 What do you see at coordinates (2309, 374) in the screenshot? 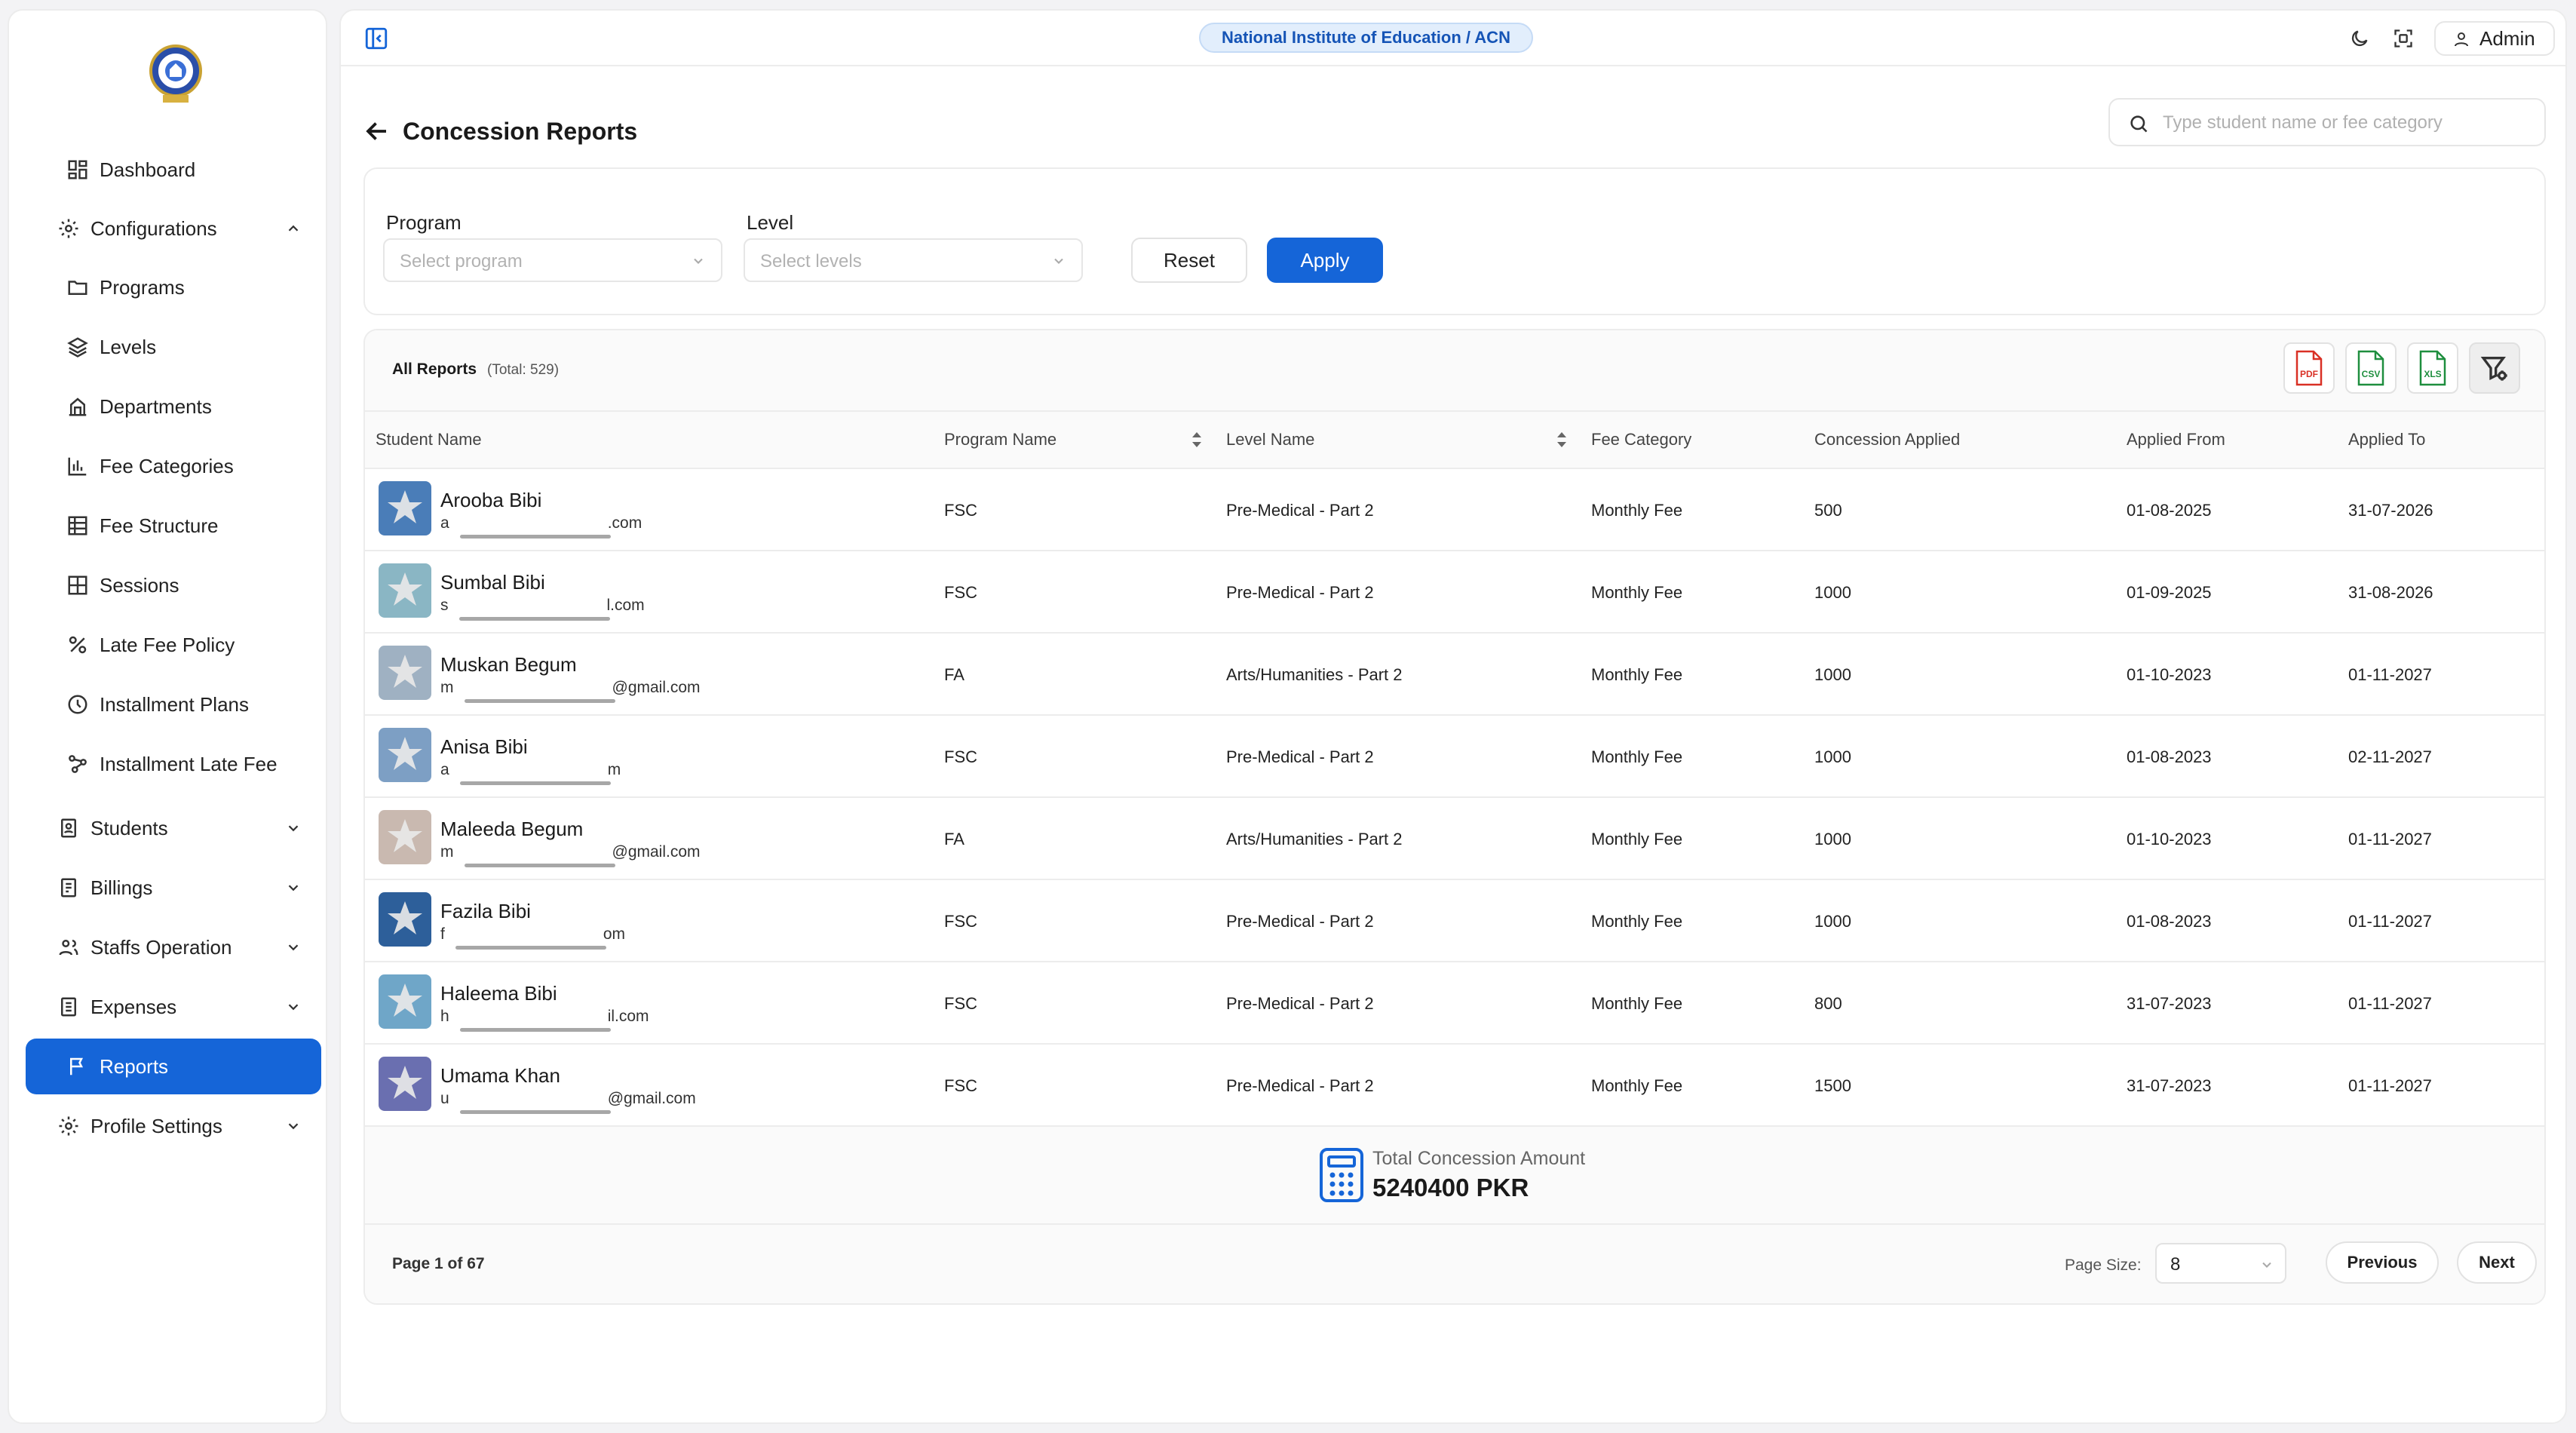
I see `svg-text: PDF` at bounding box center [2309, 374].